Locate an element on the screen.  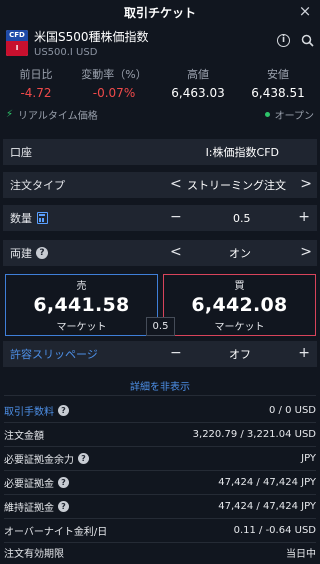
realtime-row: ⚡ リアルタイム価格 オープン is located at coordinates (160, 114).